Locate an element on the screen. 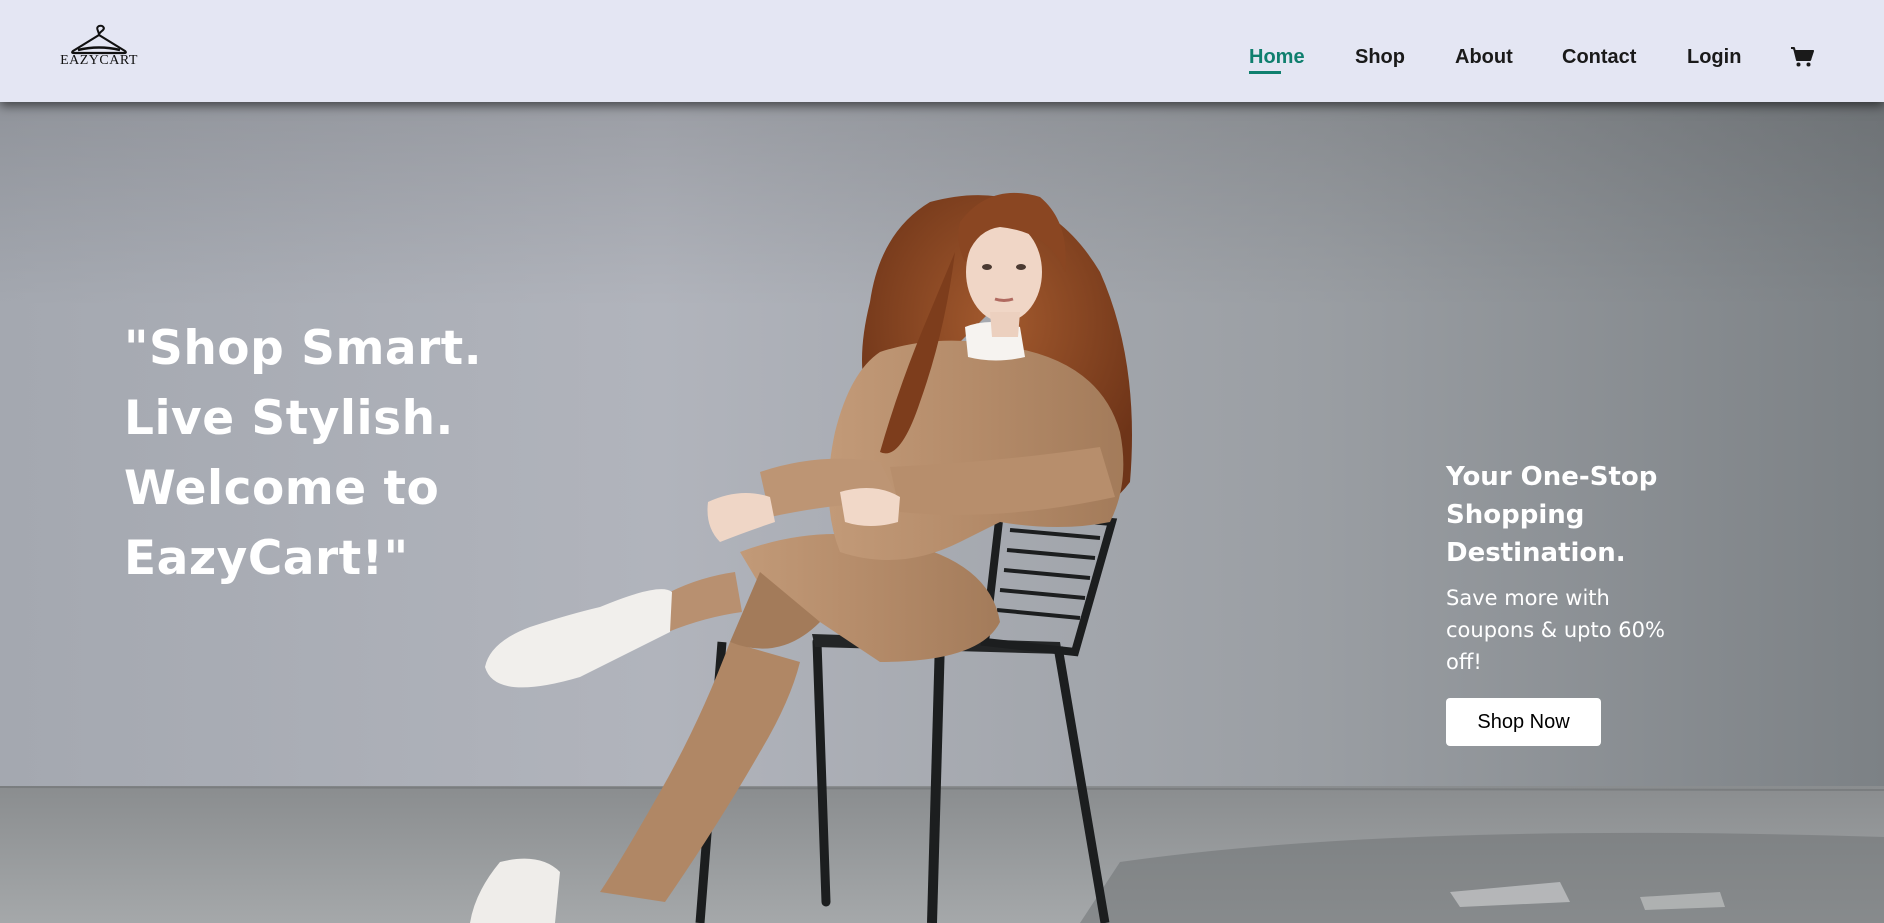 Image resolution: width=1884 pixels, height=923 pixels. promo-title: Your One-Stop Shopping Destination. is located at coordinates (1552, 515).